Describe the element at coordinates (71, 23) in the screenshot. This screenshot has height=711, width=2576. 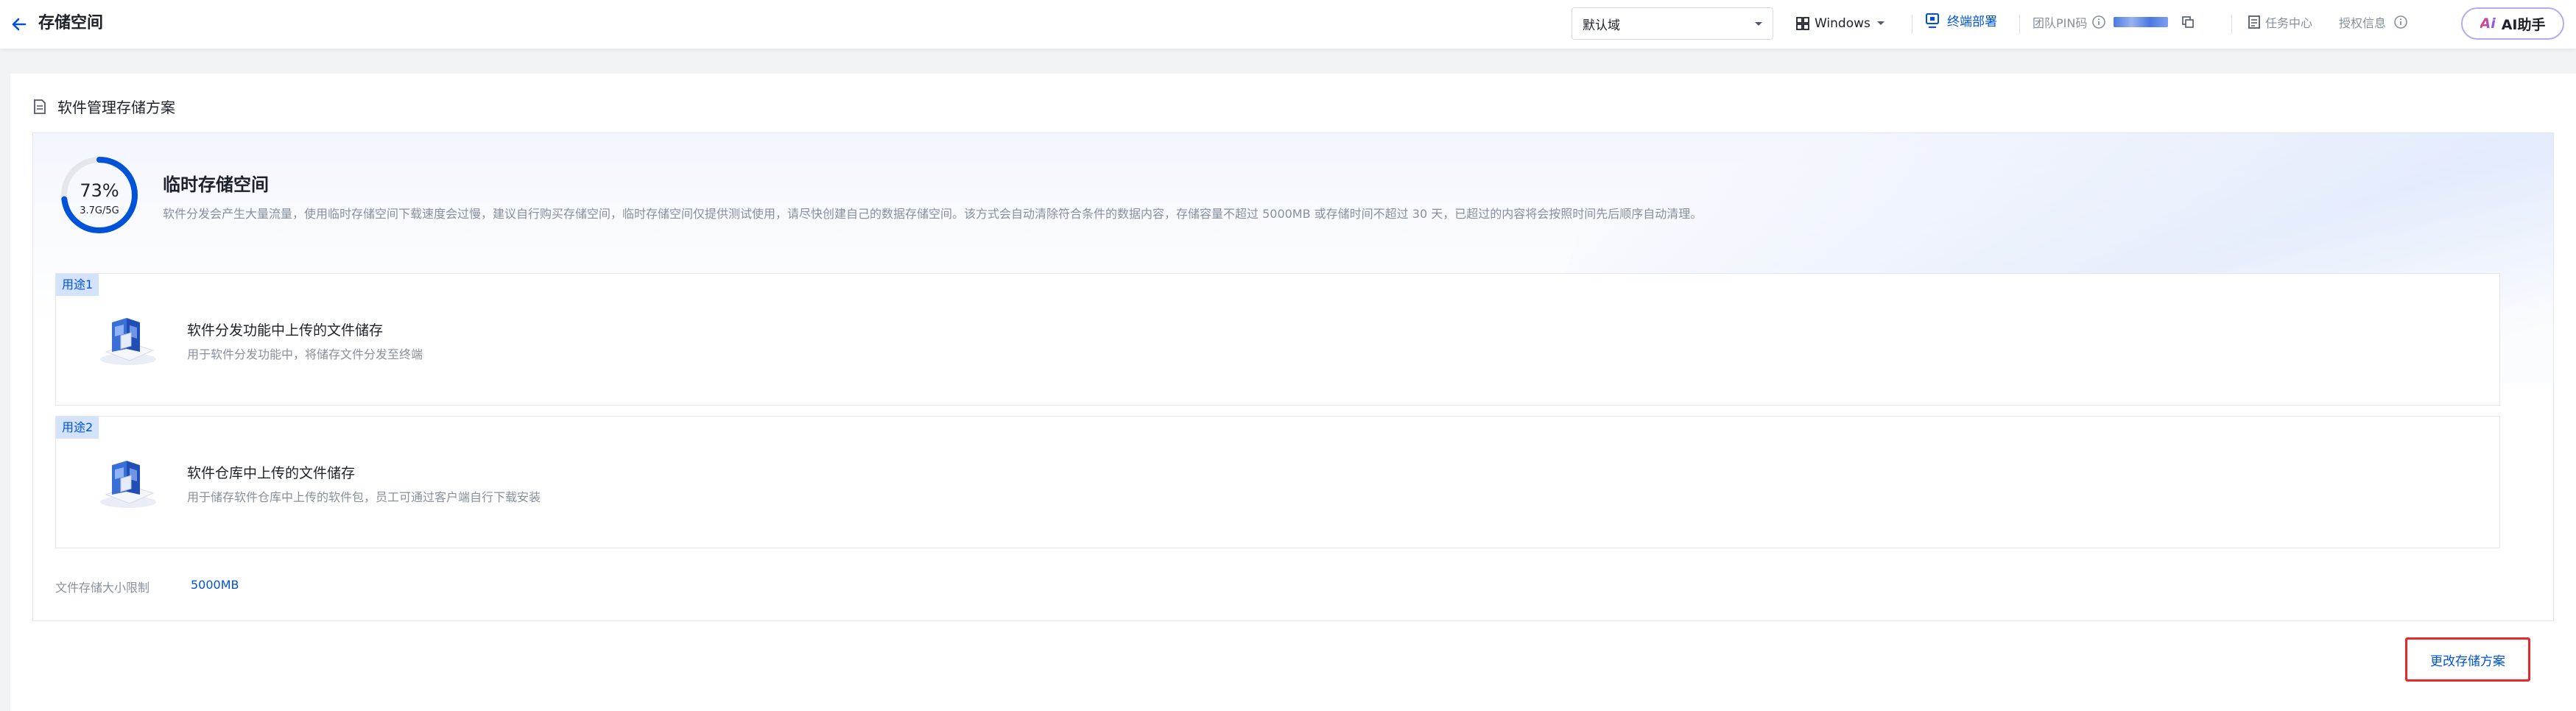
I see `page-title: 存储空间` at that location.